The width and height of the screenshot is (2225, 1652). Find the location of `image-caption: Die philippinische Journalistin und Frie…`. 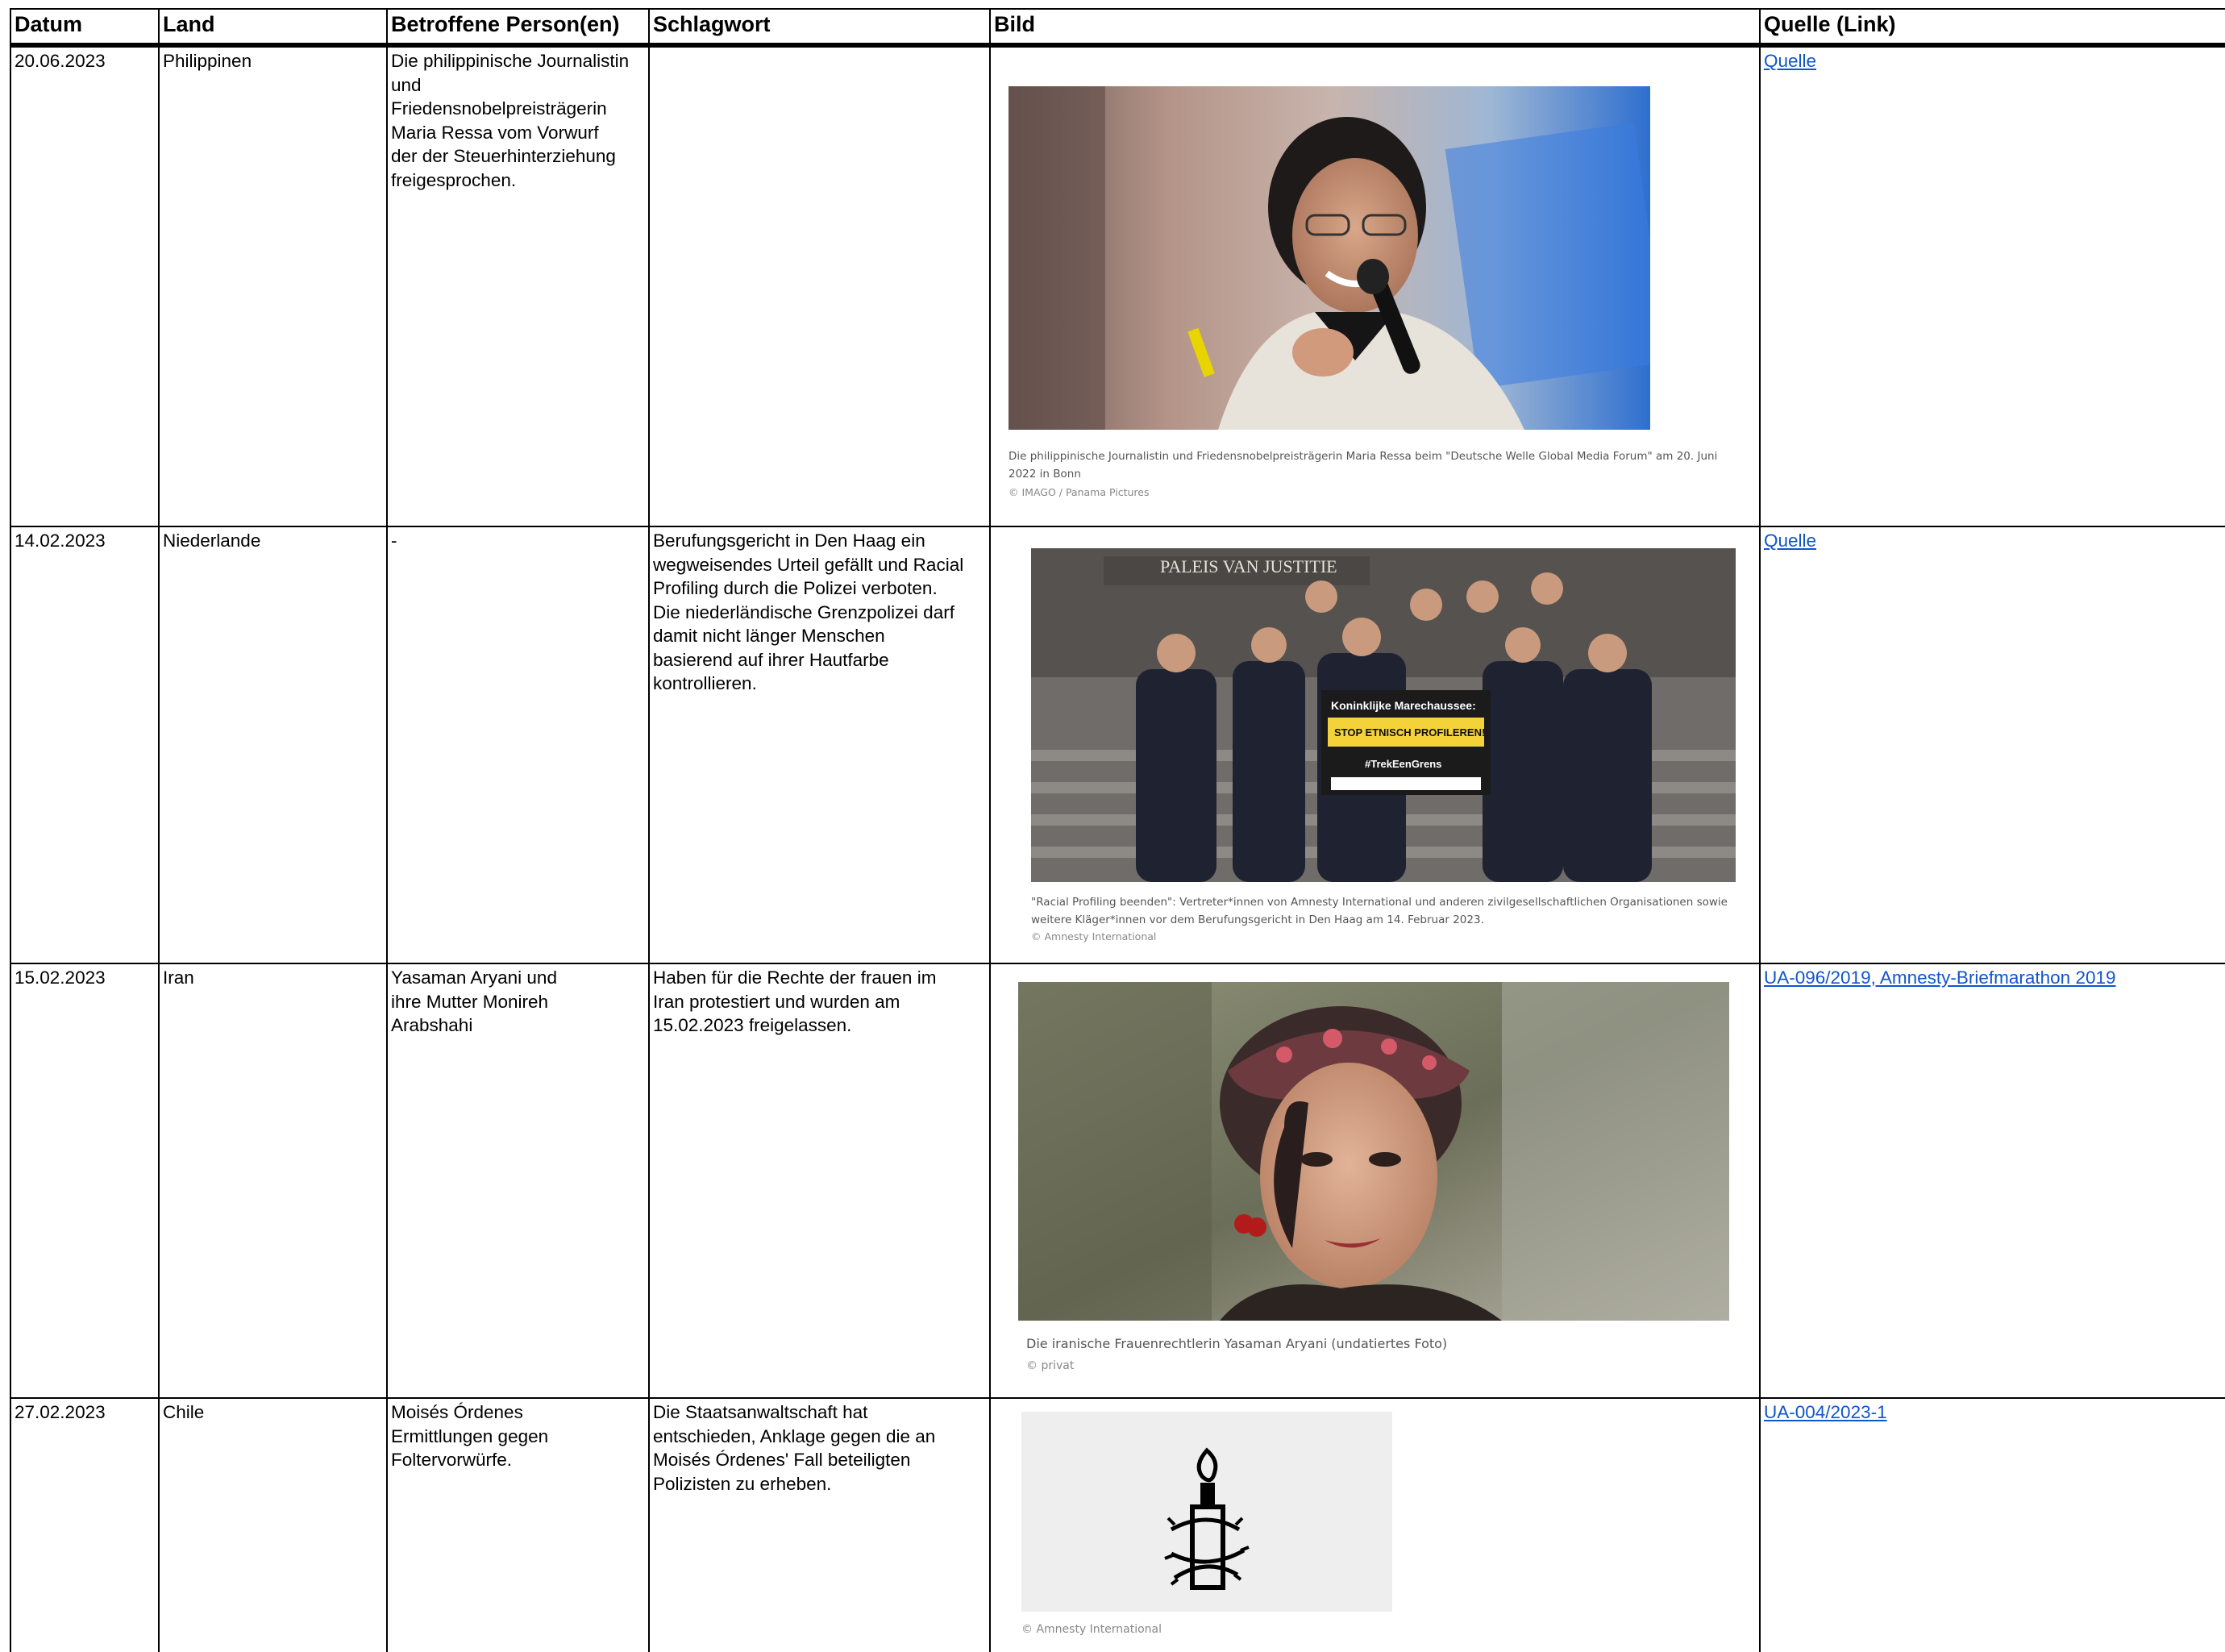

image-caption: Die philippinische Journalistin und Frie… is located at coordinates (1363, 465).